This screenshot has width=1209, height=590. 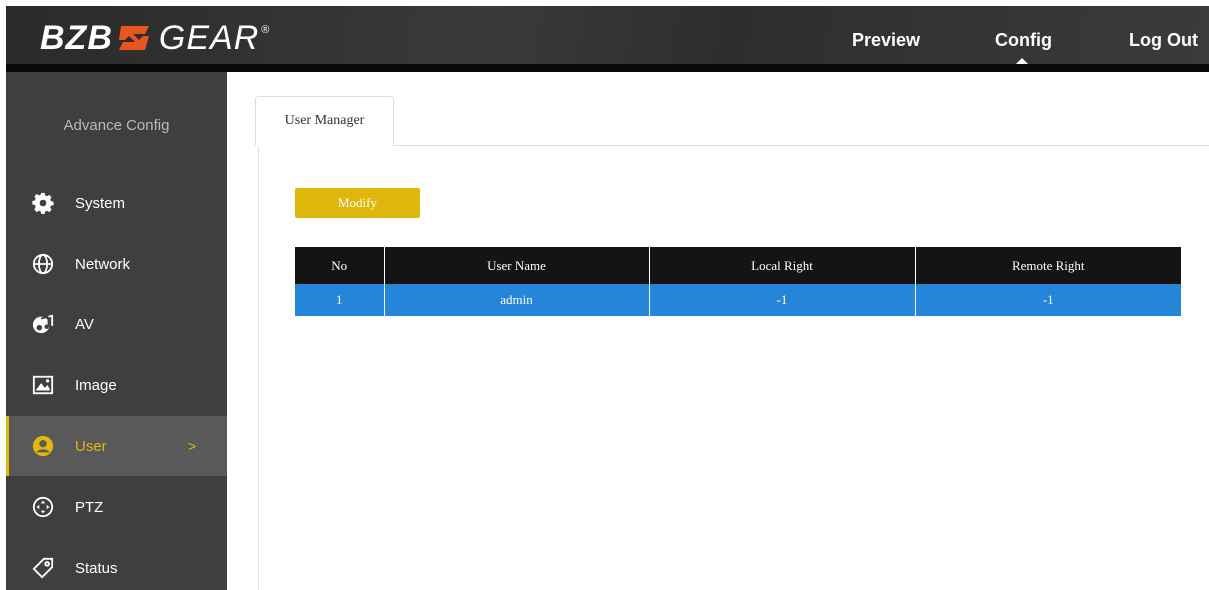 I want to click on table-header-row: No User Name Local Right Remote Right, so click(x=738, y=265).